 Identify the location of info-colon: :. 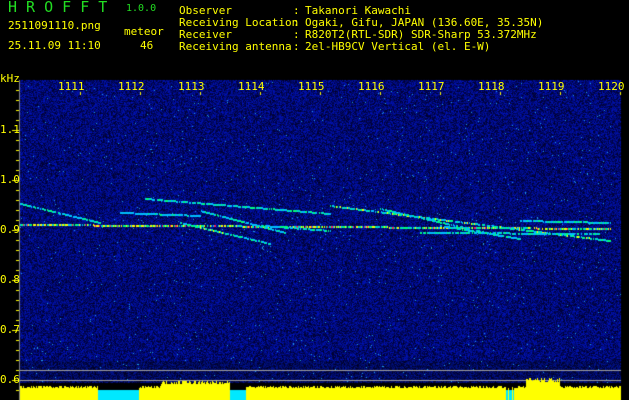
(296, 46).